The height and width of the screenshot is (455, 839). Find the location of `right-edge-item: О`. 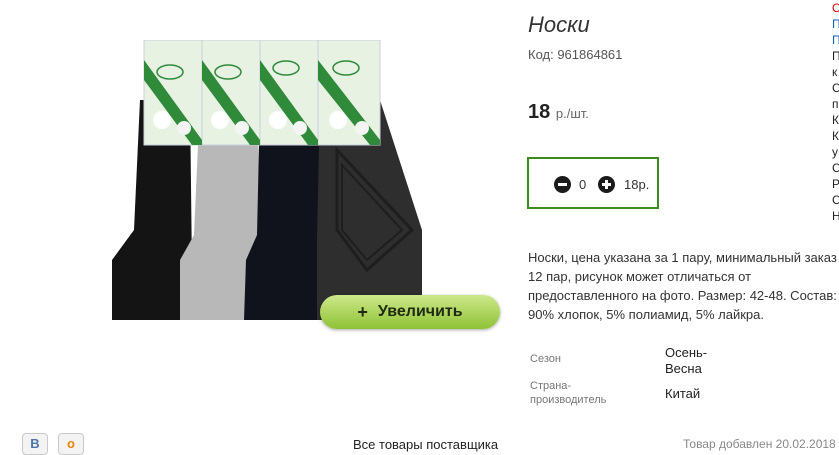

right-edge-item: О is located at coordinates (835, 8).